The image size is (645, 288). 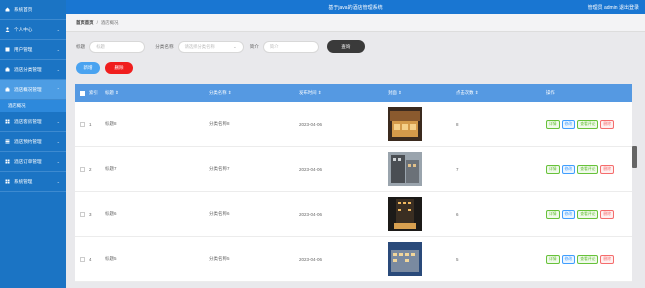 What do you see at coordinates (164, 46) in the screenshot?
I see `category-label: 分类名称` at bounding box center [164, 46].